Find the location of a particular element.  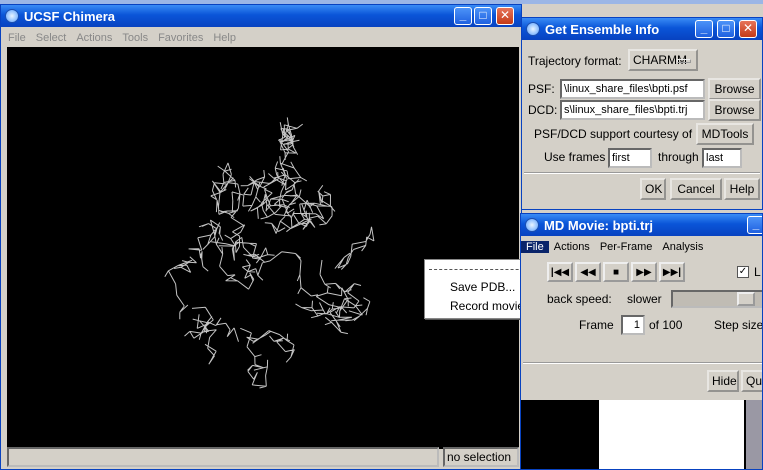

ensemble-minimize-button: _ is located at coordinates (704, 29).